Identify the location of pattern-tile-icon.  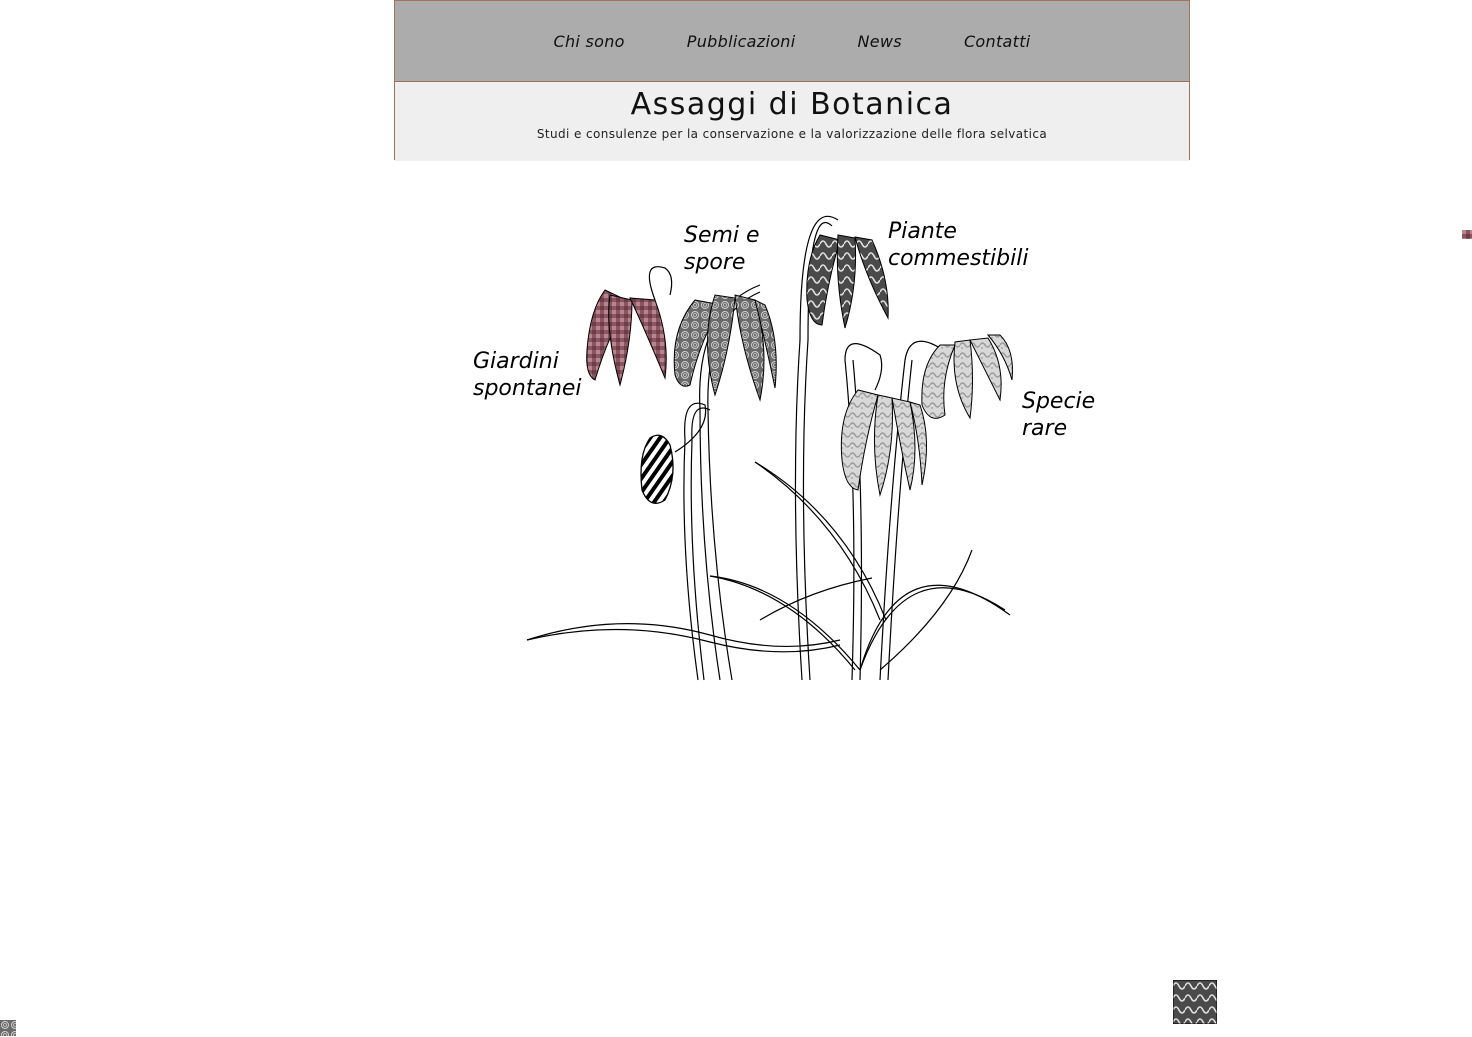
(1195, 1002).